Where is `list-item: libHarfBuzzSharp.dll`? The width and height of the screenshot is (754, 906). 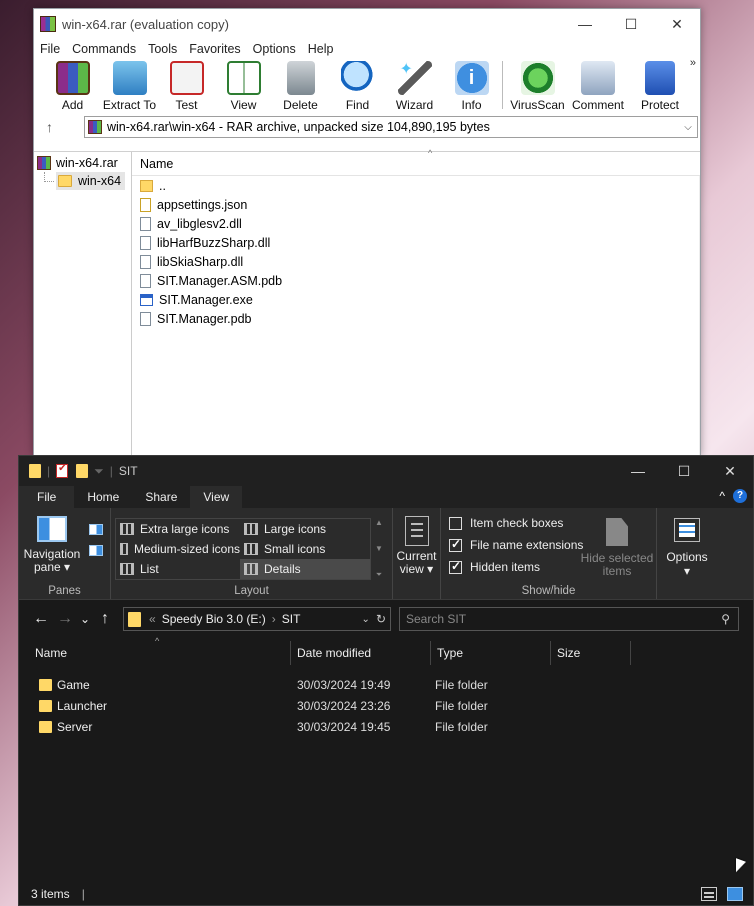
list-item: libHarfBuzzSharp.dll is located at coordinates (416, 242).